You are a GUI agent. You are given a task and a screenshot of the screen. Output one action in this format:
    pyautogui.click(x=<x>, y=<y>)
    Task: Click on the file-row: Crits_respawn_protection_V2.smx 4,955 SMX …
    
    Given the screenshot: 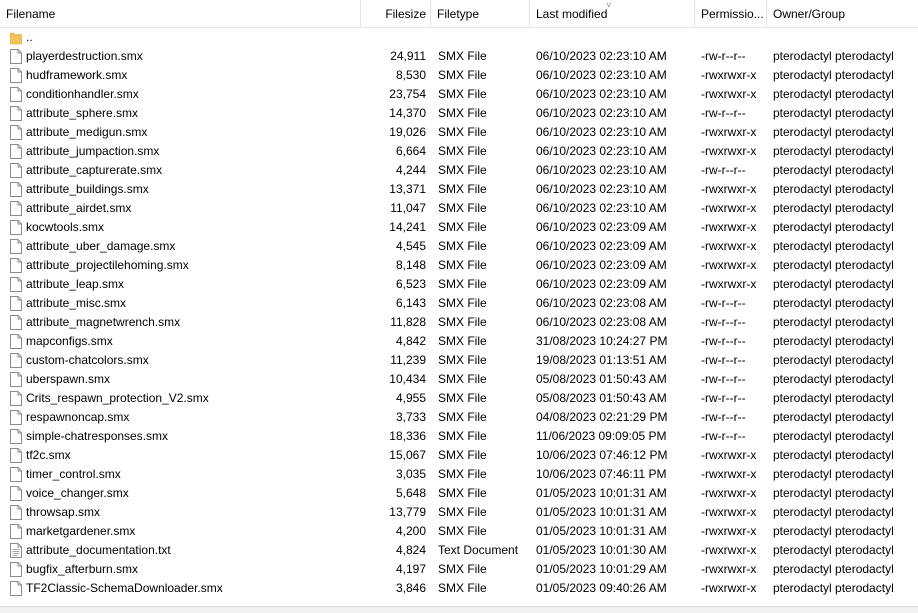 What is the action you would take?
    pyautogui.click(x=459, y=398)
    